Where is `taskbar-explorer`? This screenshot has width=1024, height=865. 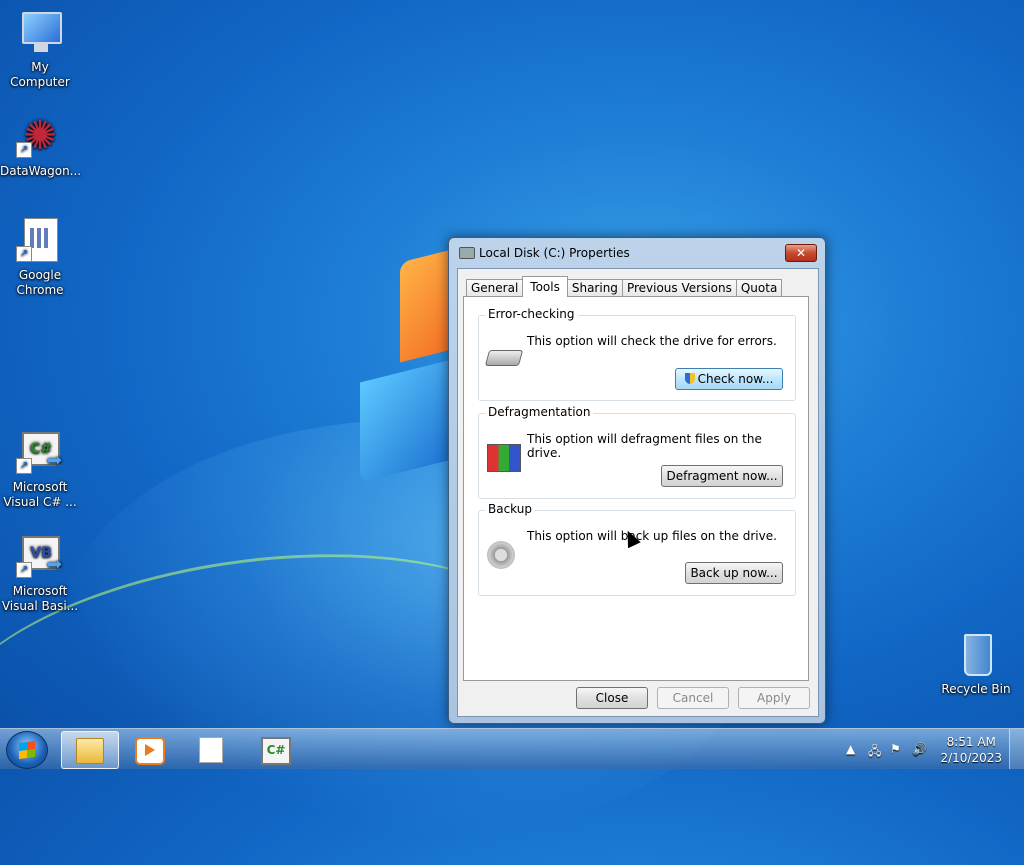
taskbar-explorer is located at coordinates (90, 750).